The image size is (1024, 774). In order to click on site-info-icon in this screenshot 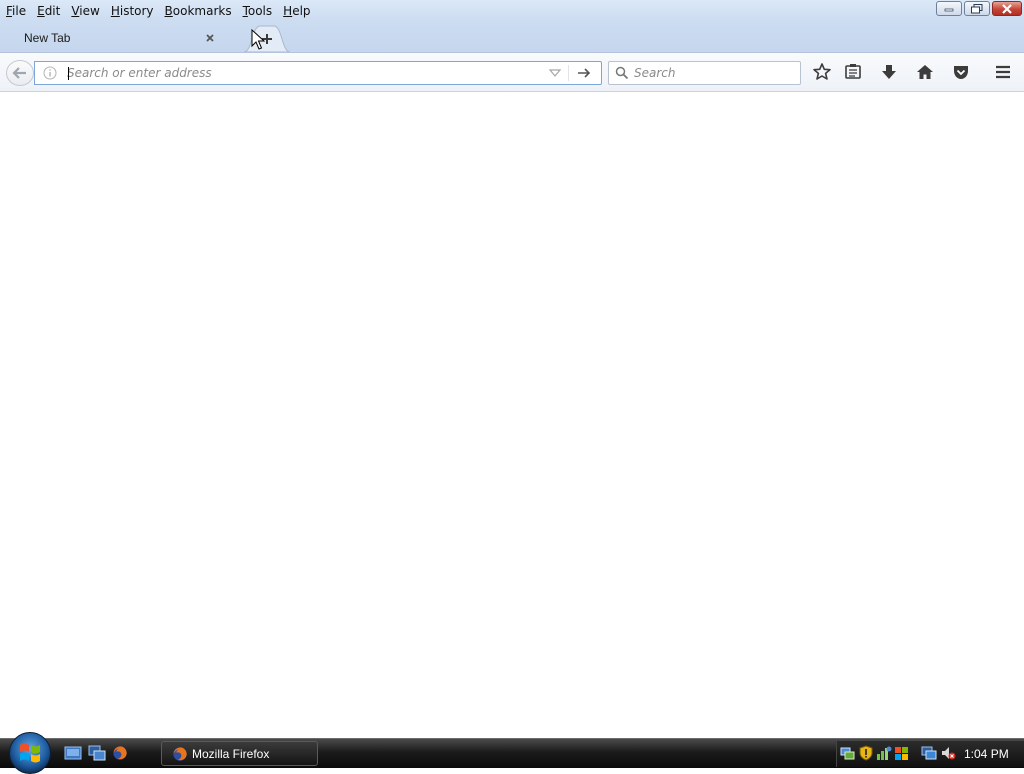, I will do `click(50, 73)`.